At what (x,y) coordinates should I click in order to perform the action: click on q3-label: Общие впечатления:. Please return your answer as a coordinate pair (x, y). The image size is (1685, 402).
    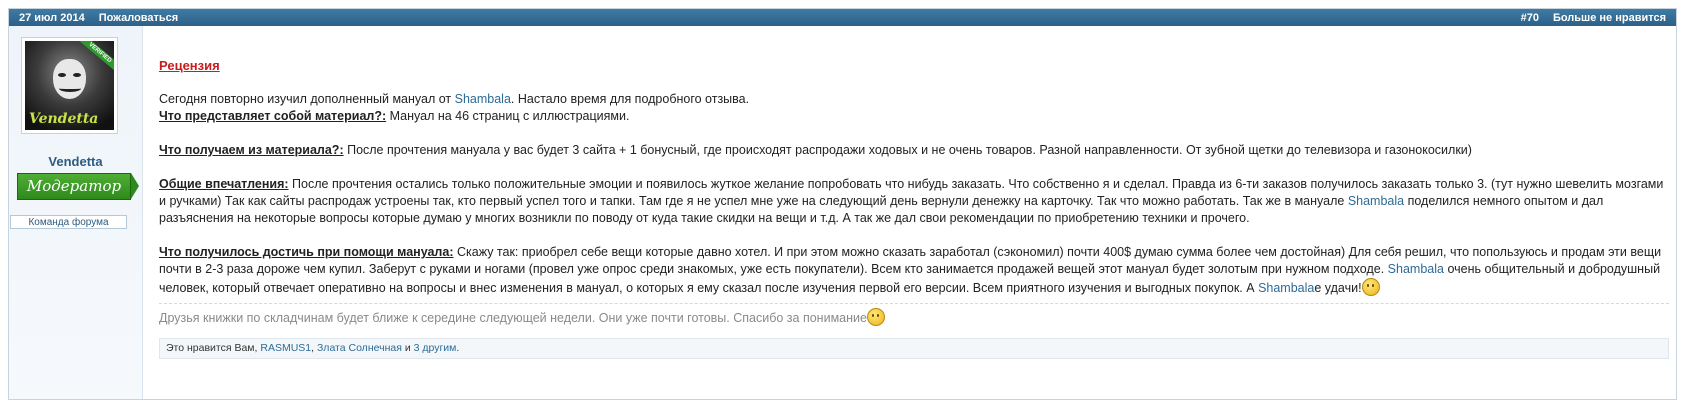
    Looking at the image, I should click on (224, 184).